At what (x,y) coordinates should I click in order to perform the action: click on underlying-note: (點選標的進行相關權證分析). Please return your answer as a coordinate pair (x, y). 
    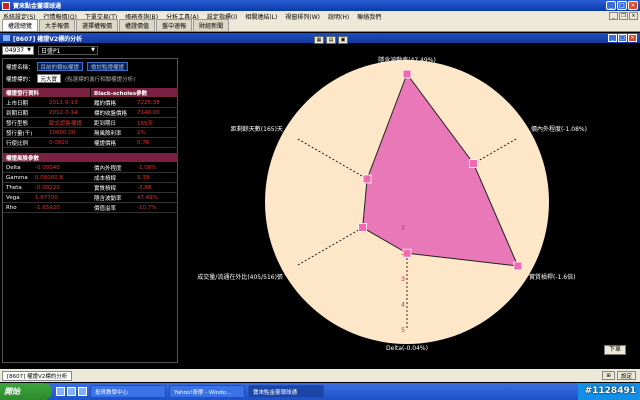
    Looking at the image, I should click on (100, 79).